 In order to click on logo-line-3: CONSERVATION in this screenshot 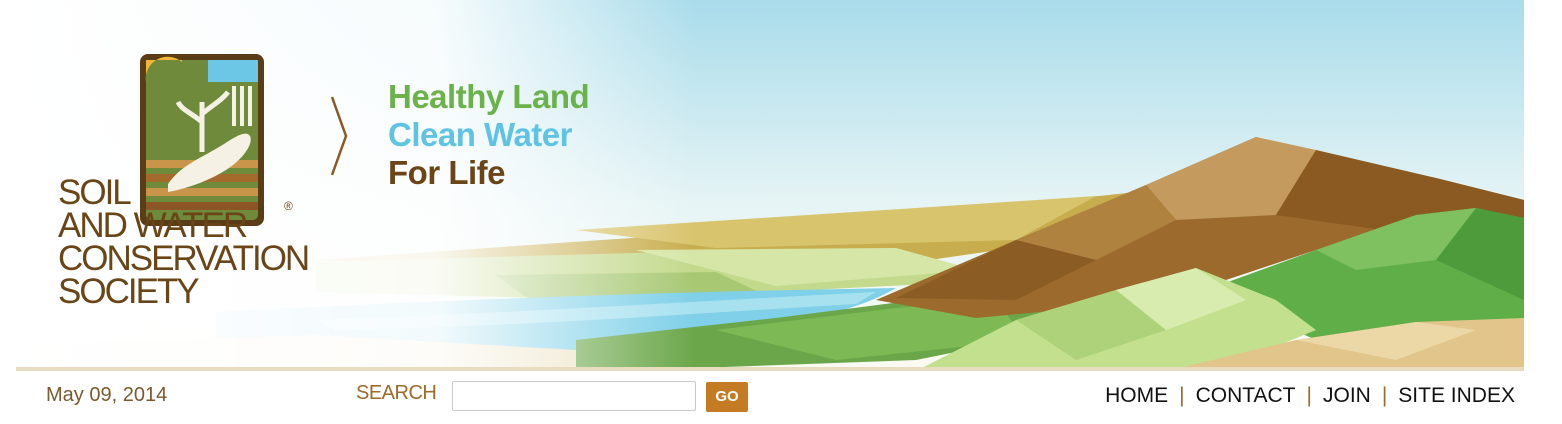, I will do `click(184, 258)`.